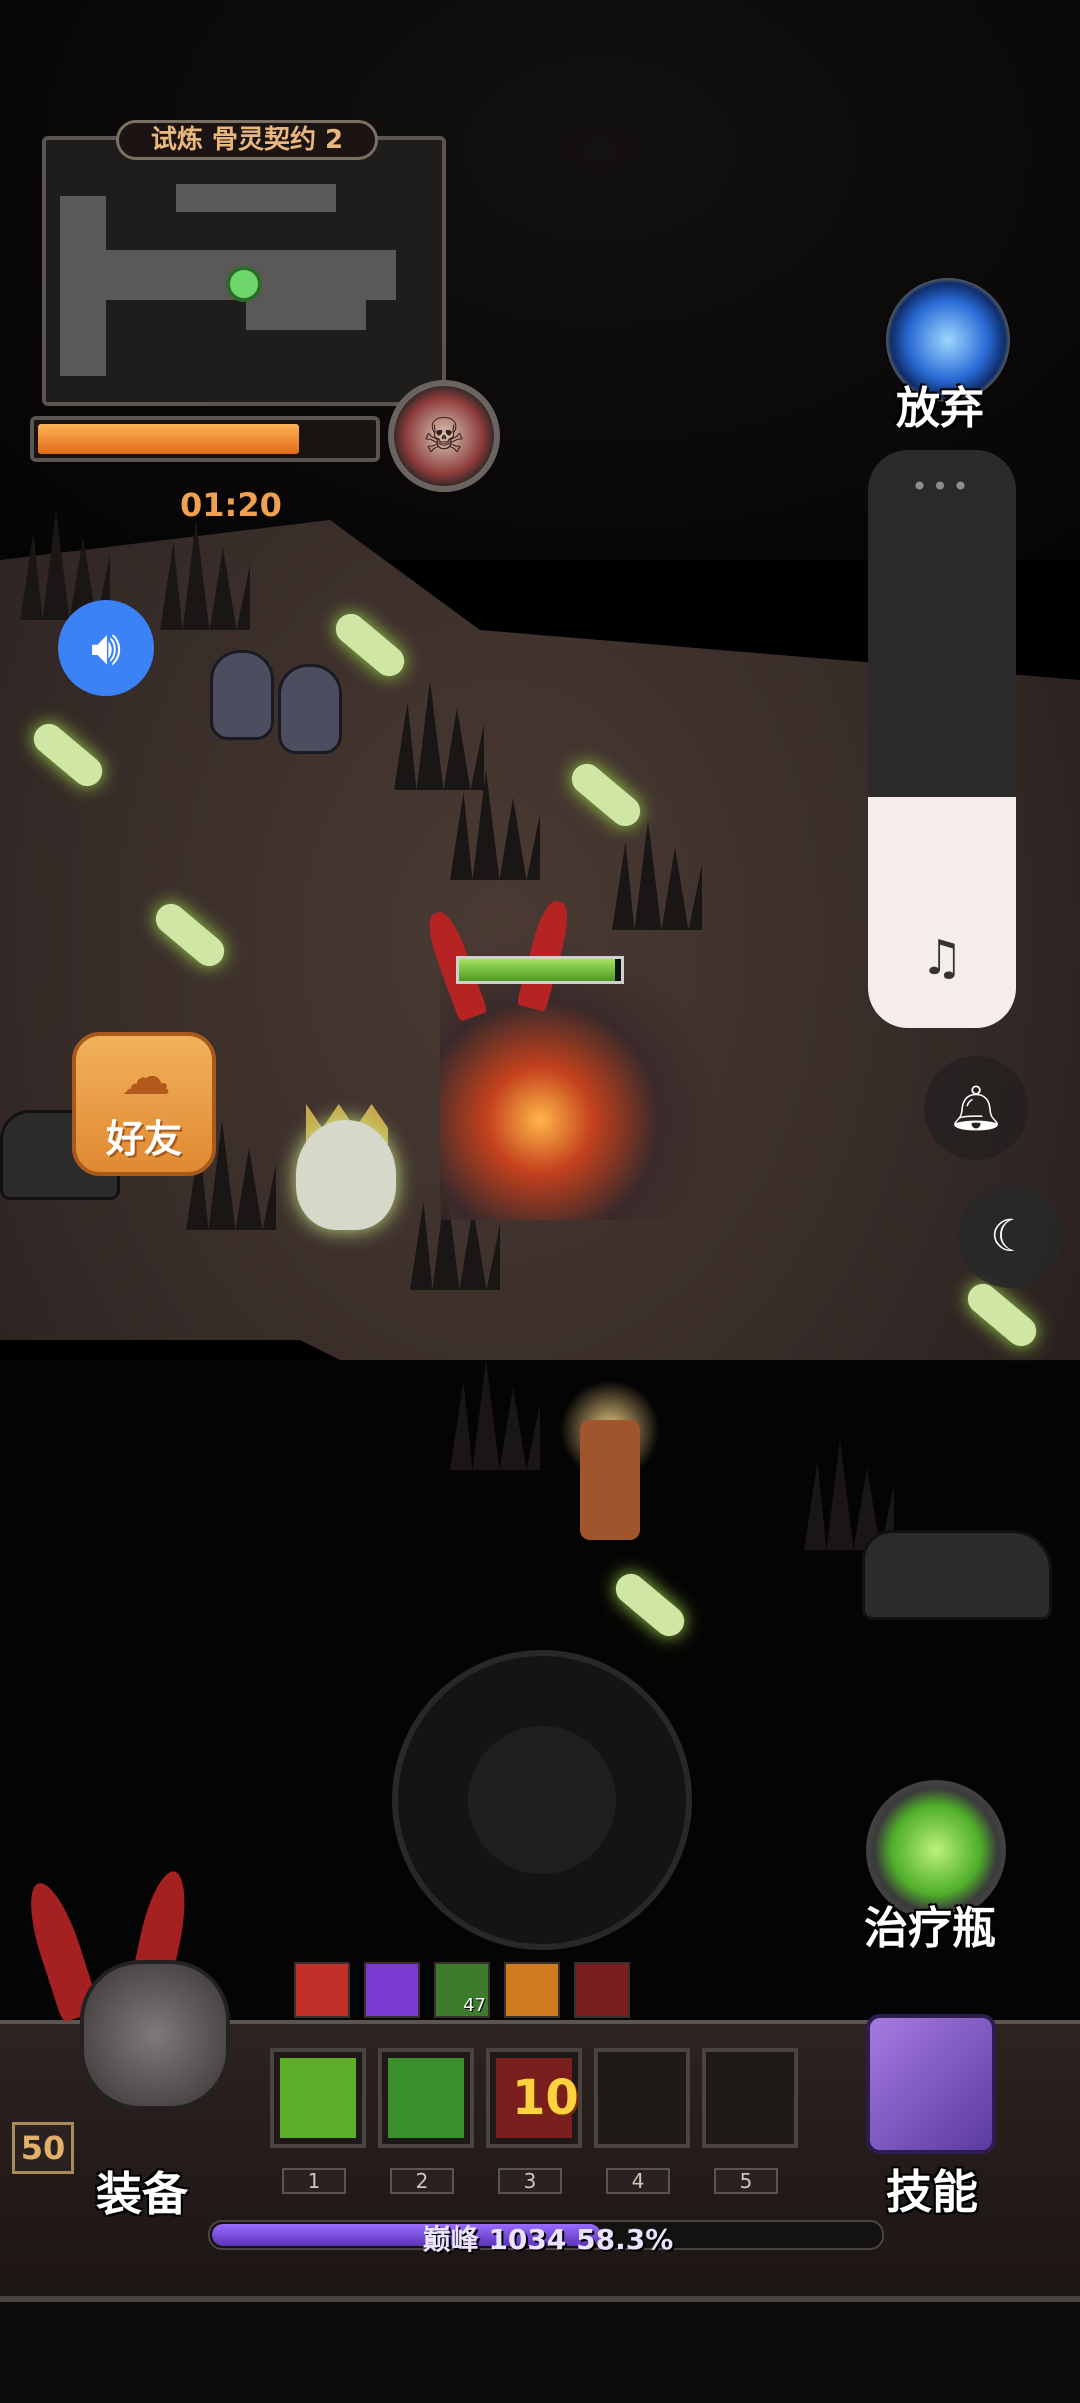 This screenshot has width=1080, height=2403. Describe the element at coordinates (932, 2189) in the screenshot. I see `skills-button-label: 技能` at that location.